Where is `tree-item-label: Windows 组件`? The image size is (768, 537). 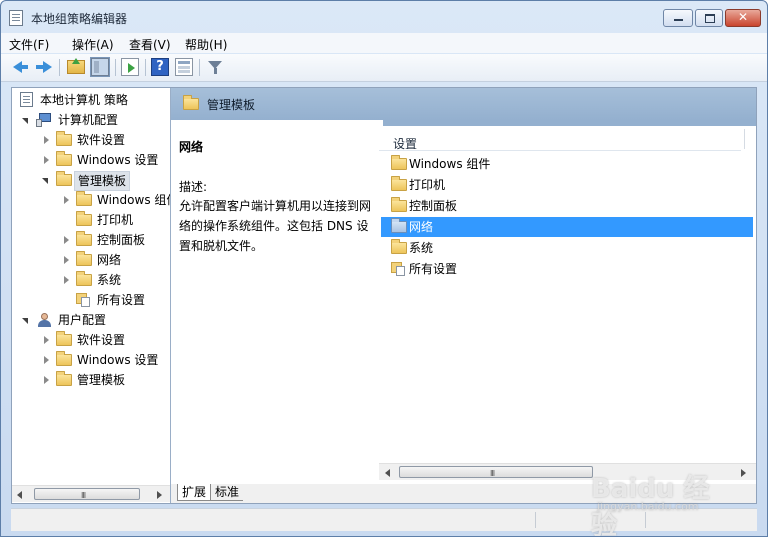 tree-item-label: Windows 组件 is located at coordinates (134, 200).